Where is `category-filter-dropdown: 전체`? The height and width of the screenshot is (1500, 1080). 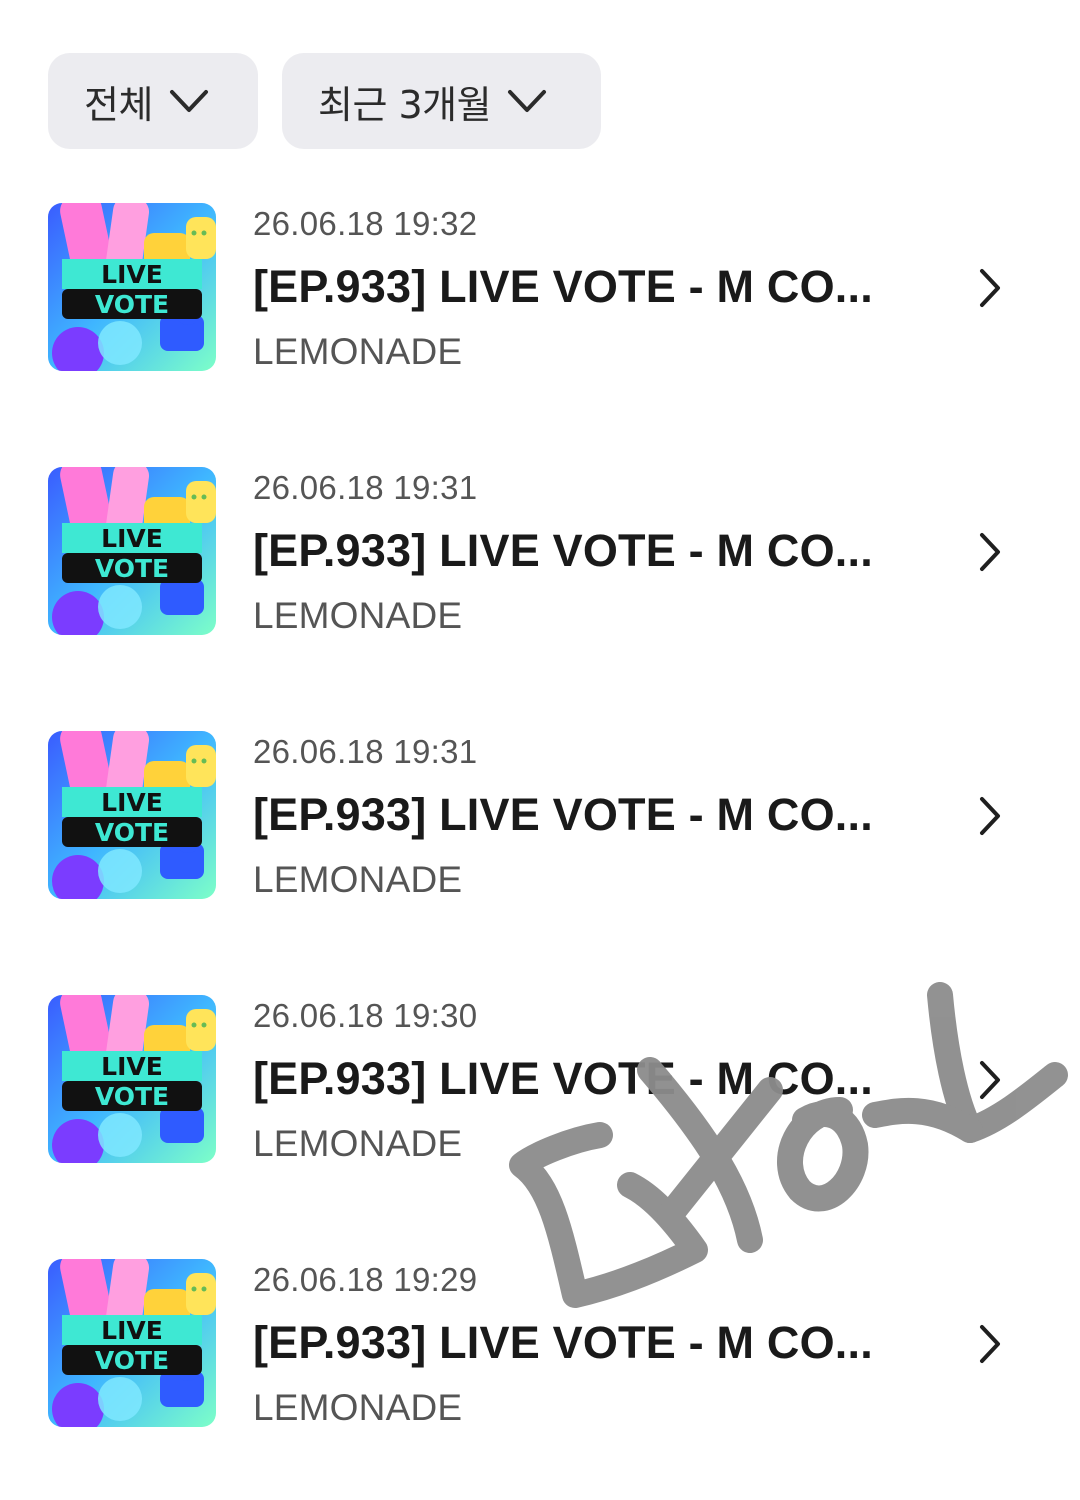
category-filter-dropdown: 전체 is located at coordinates (153, 101).